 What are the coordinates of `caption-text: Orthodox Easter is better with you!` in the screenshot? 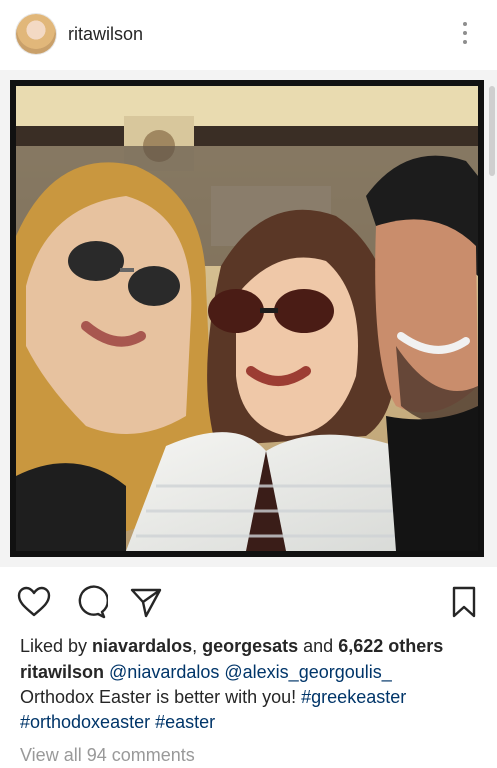 It's located at (158, 697).